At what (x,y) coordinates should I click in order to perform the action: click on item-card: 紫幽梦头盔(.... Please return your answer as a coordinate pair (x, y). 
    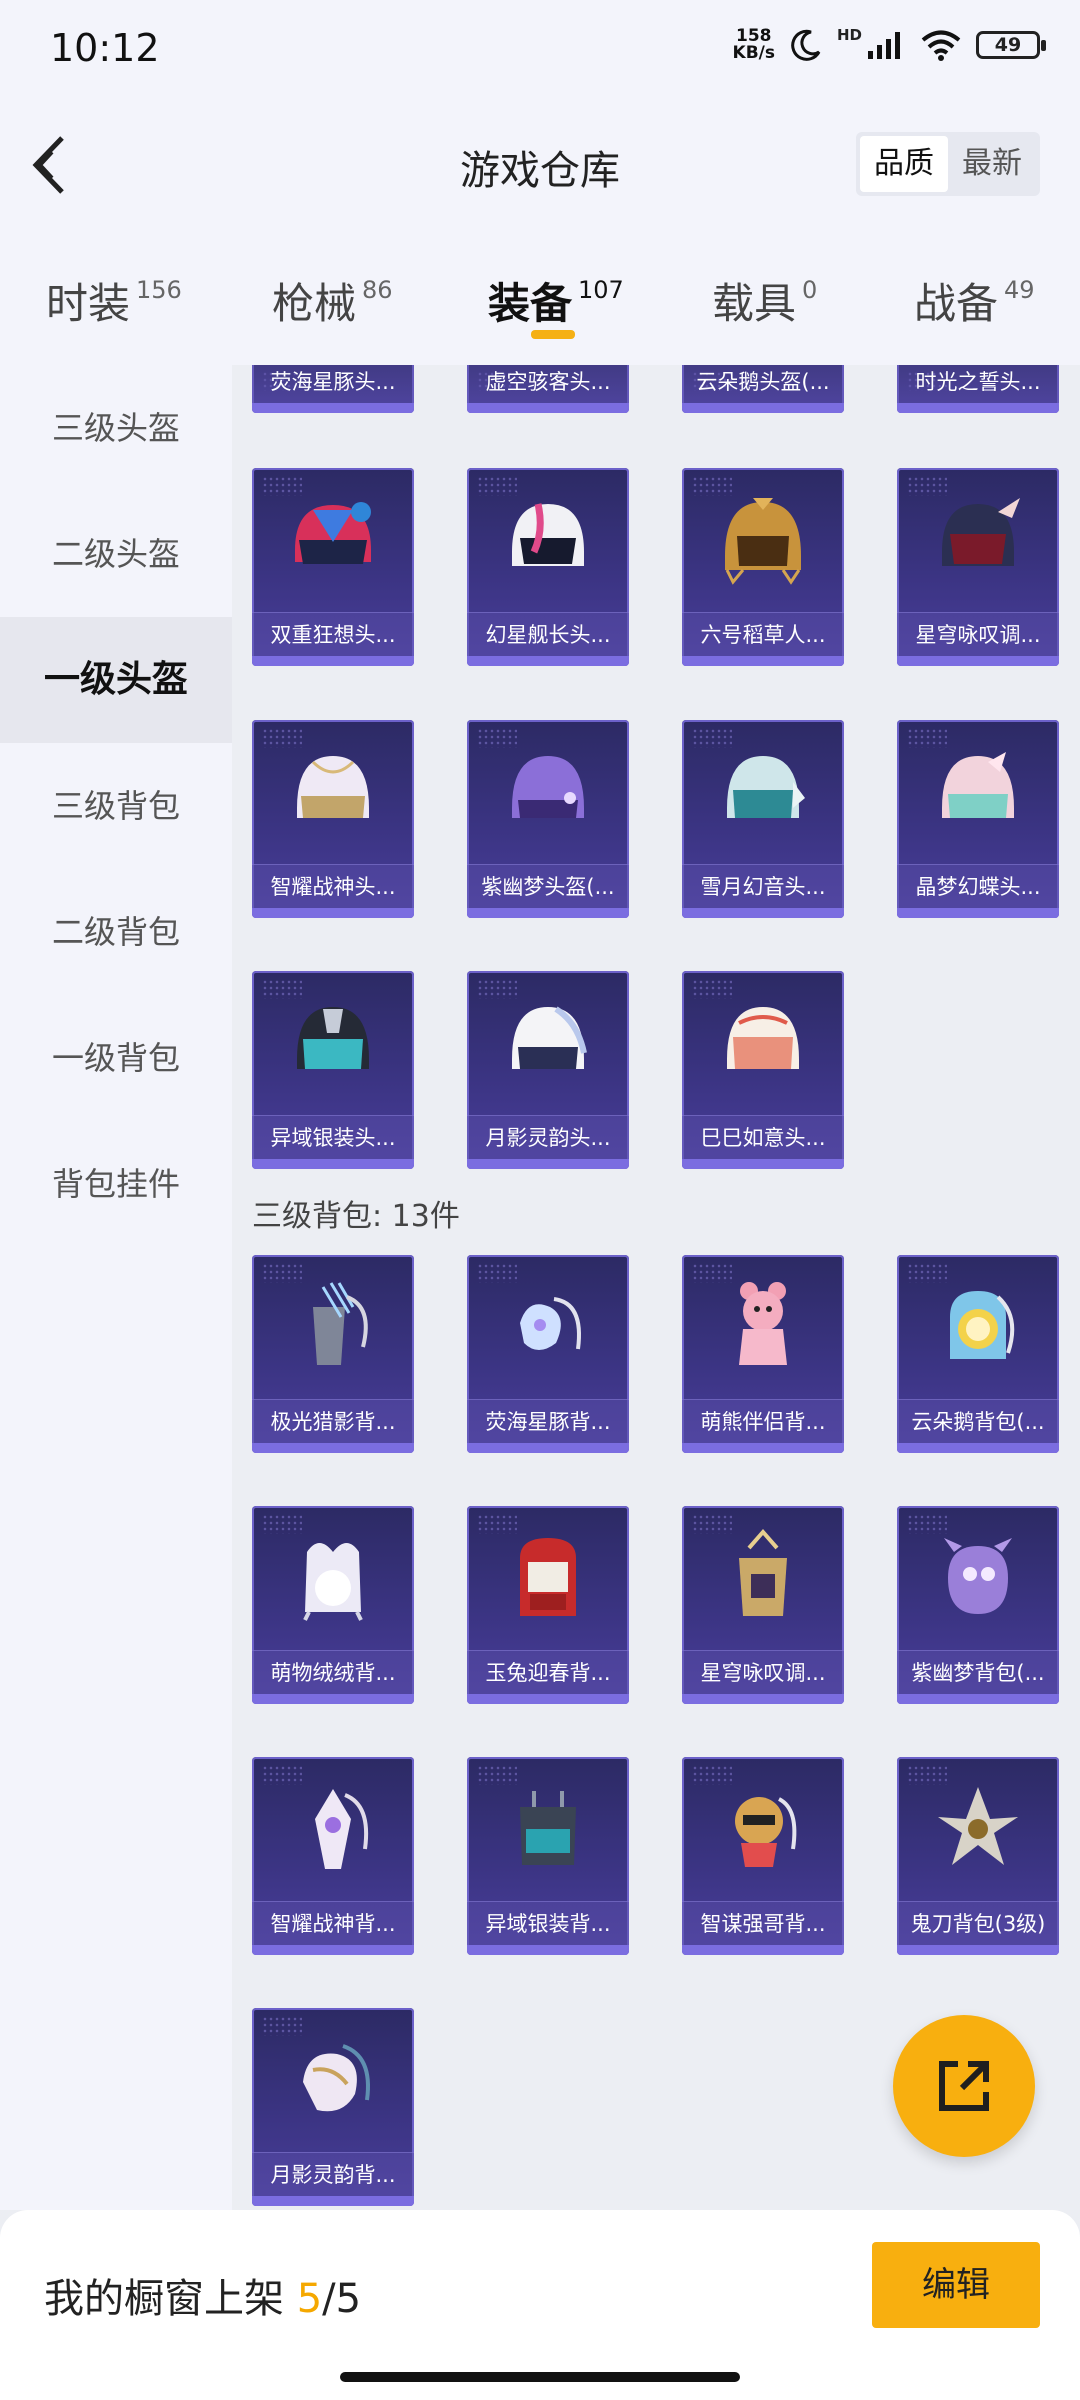
    Looking at the image, I should click on (548, 819).